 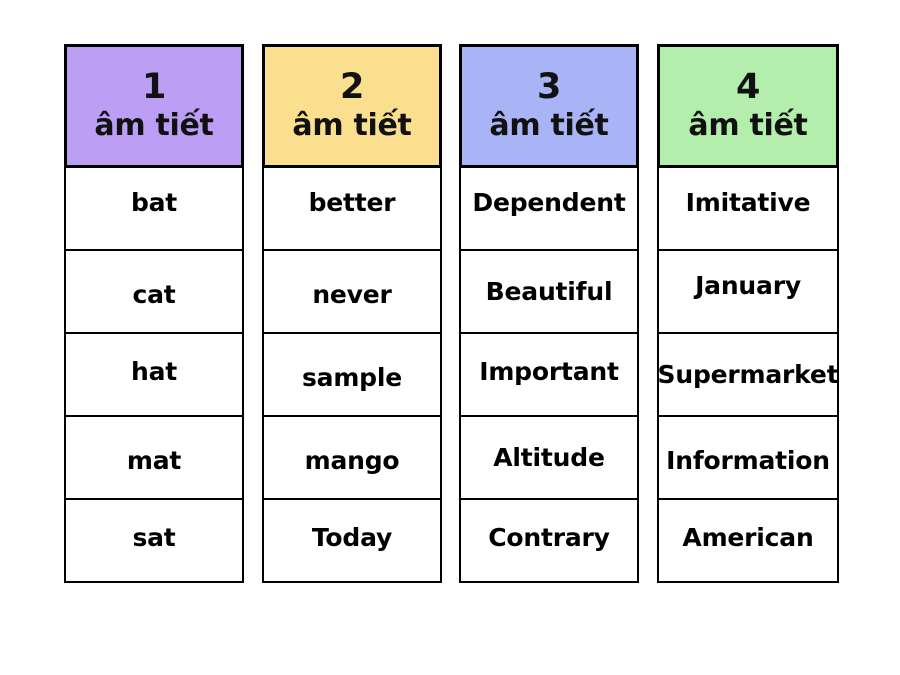 I want to click on table-cell: mango, so click(x=352, y=457).